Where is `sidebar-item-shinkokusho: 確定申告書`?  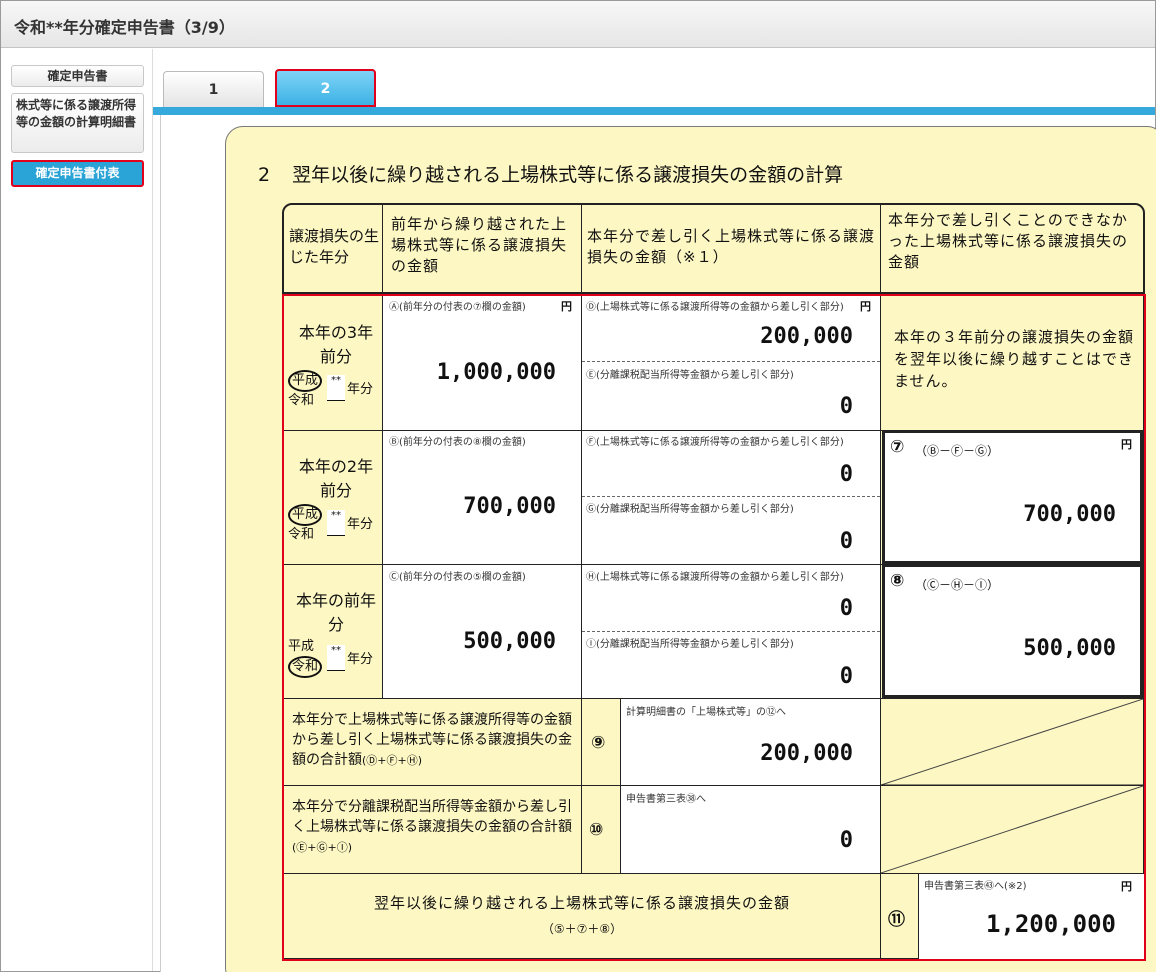 sidebar-item-shinkokusho: 確定申告書 is located at coordinates (77, 76).